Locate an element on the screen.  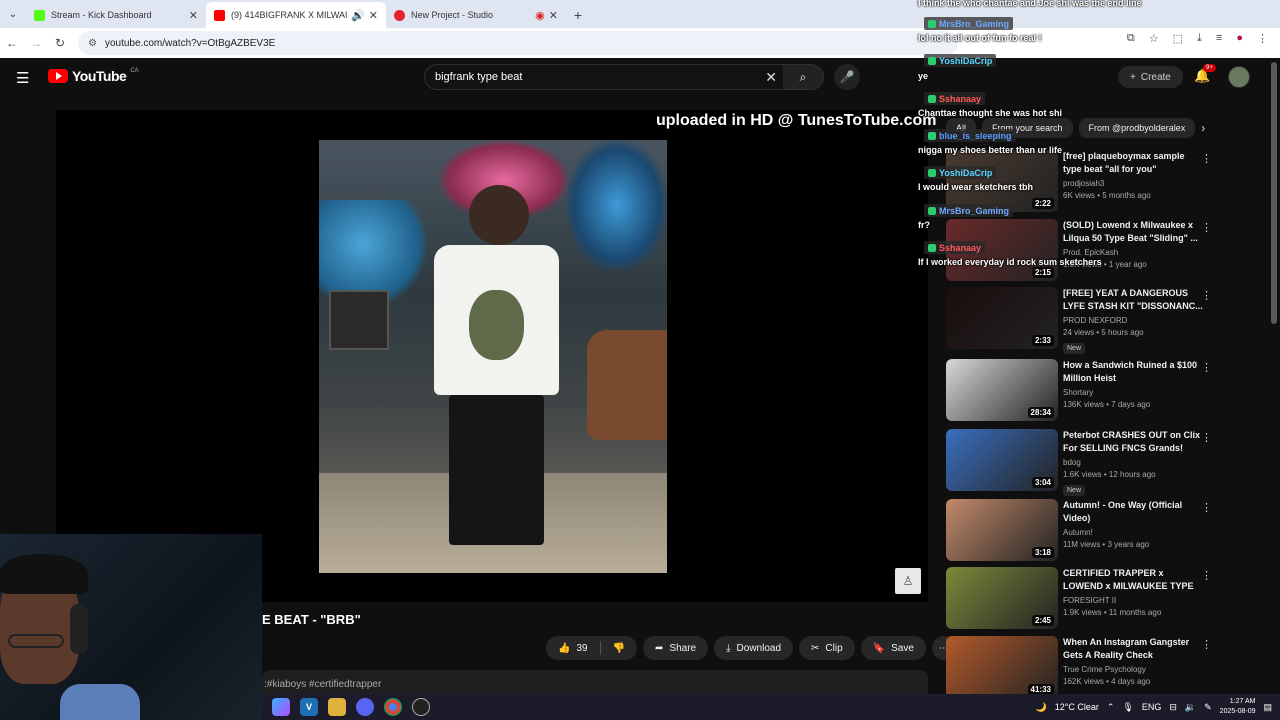
voice-search-mic-icon: 🎤 is located at coordinates (847, 77).